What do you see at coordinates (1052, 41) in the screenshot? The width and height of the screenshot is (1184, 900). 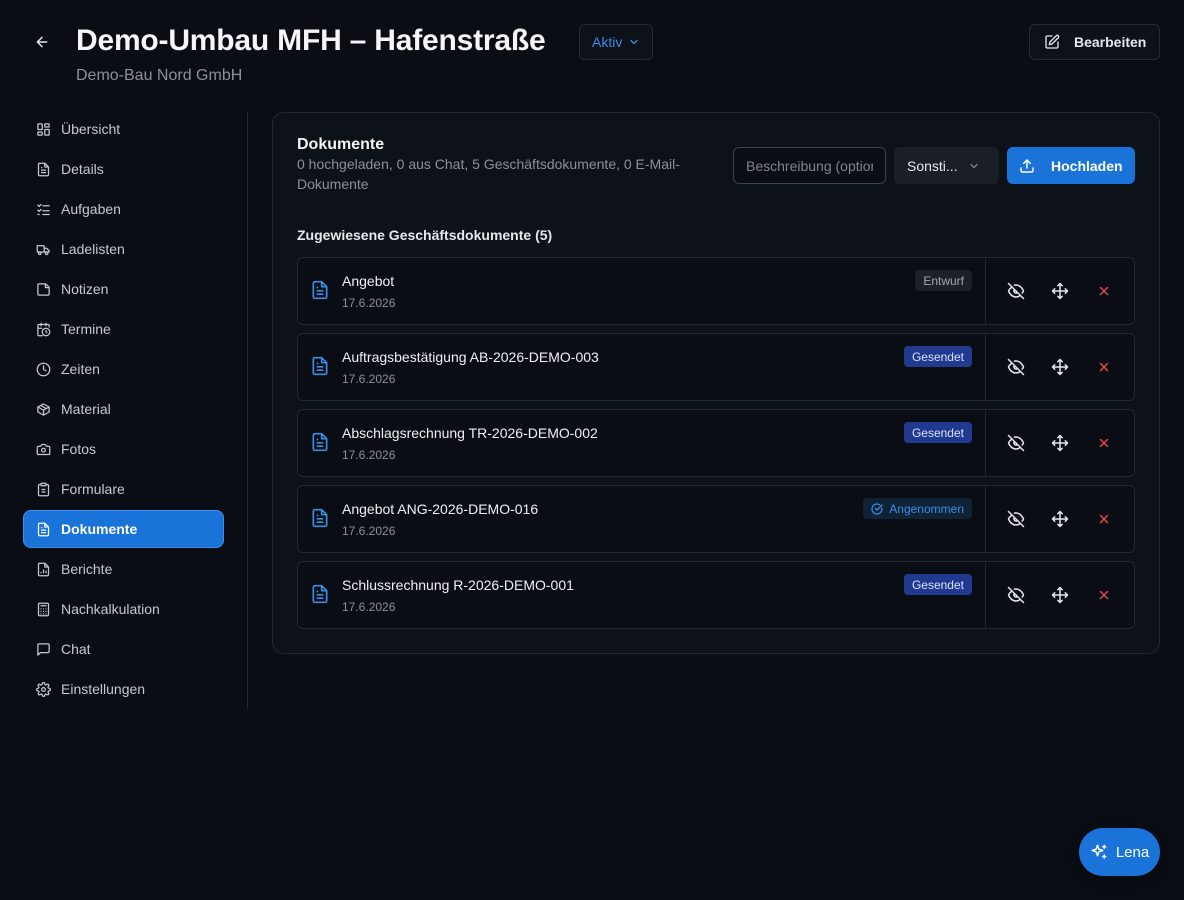 I see `edit-icon` at bounding box center [1052, 41].